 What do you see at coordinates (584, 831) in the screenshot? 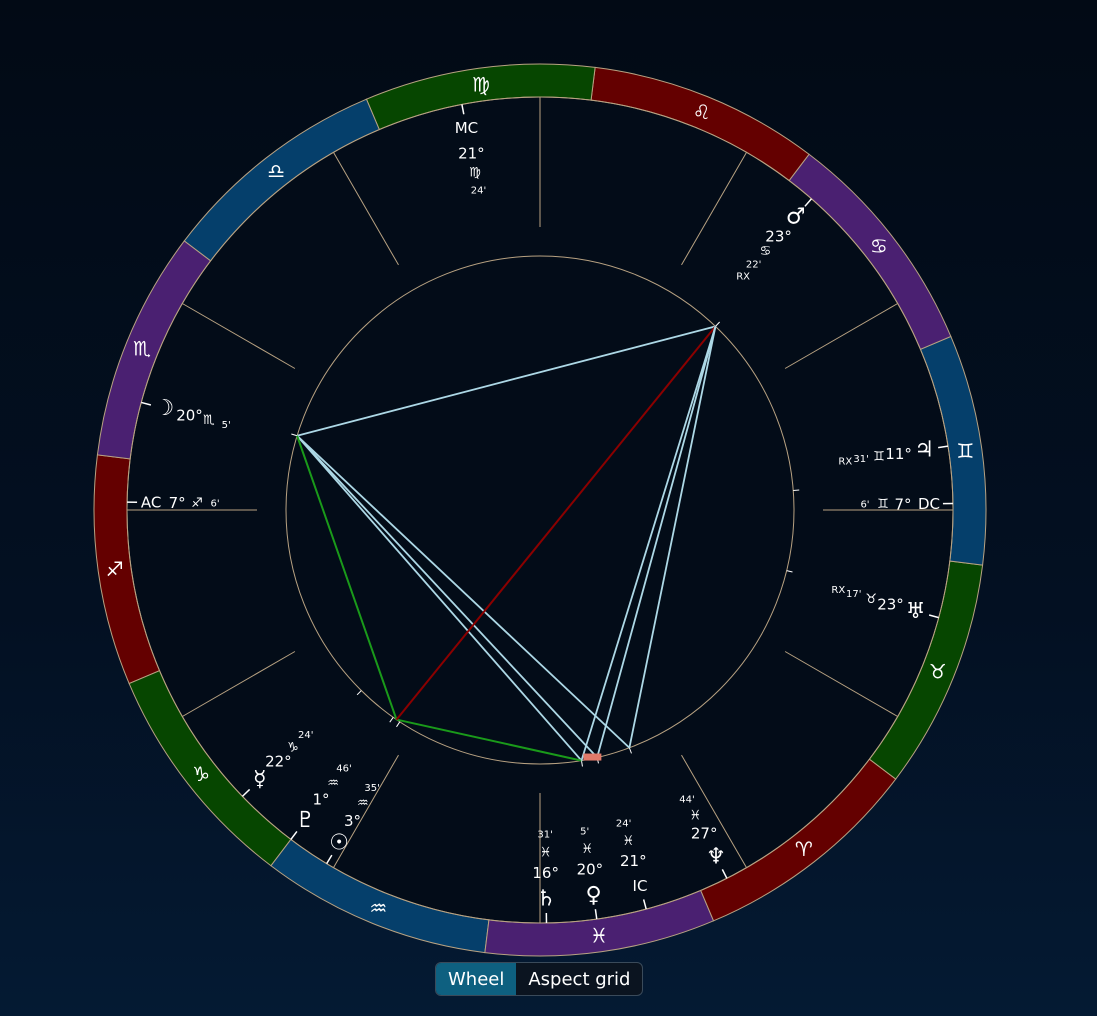
I see `minute-label-venus: 5'` at bounding box center [584, 831].